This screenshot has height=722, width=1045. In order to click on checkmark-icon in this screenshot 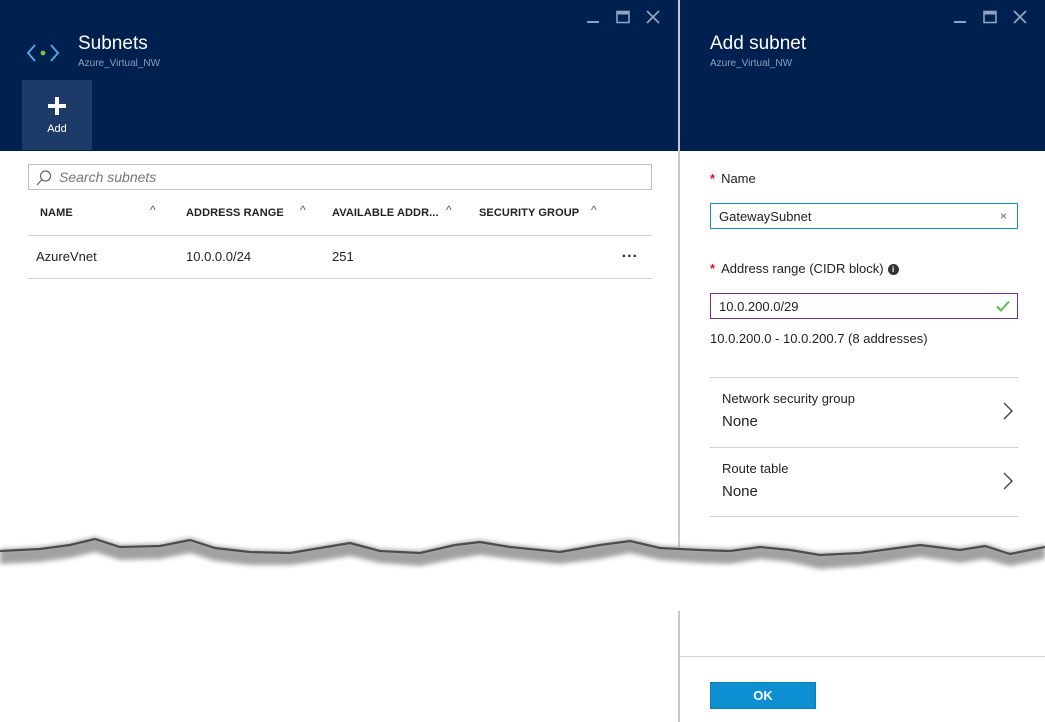, I will do `click(1003, 306)`.